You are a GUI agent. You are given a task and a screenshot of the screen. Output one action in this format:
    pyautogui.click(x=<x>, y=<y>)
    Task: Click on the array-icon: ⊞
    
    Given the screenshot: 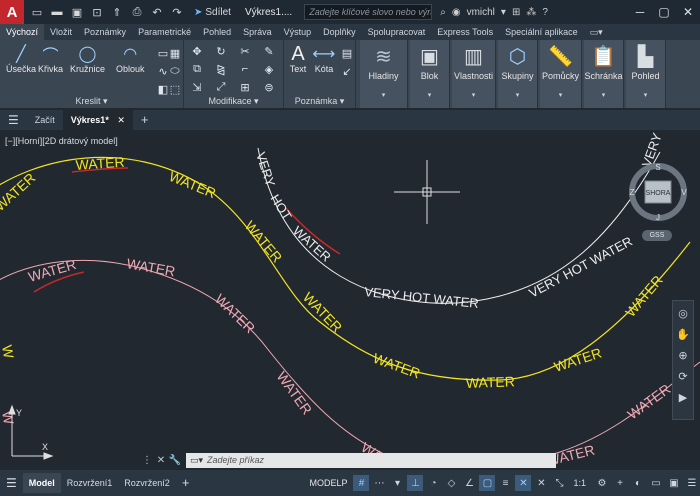 What is the action you would take?
    pyautogui.click(x=245, y=87)
    